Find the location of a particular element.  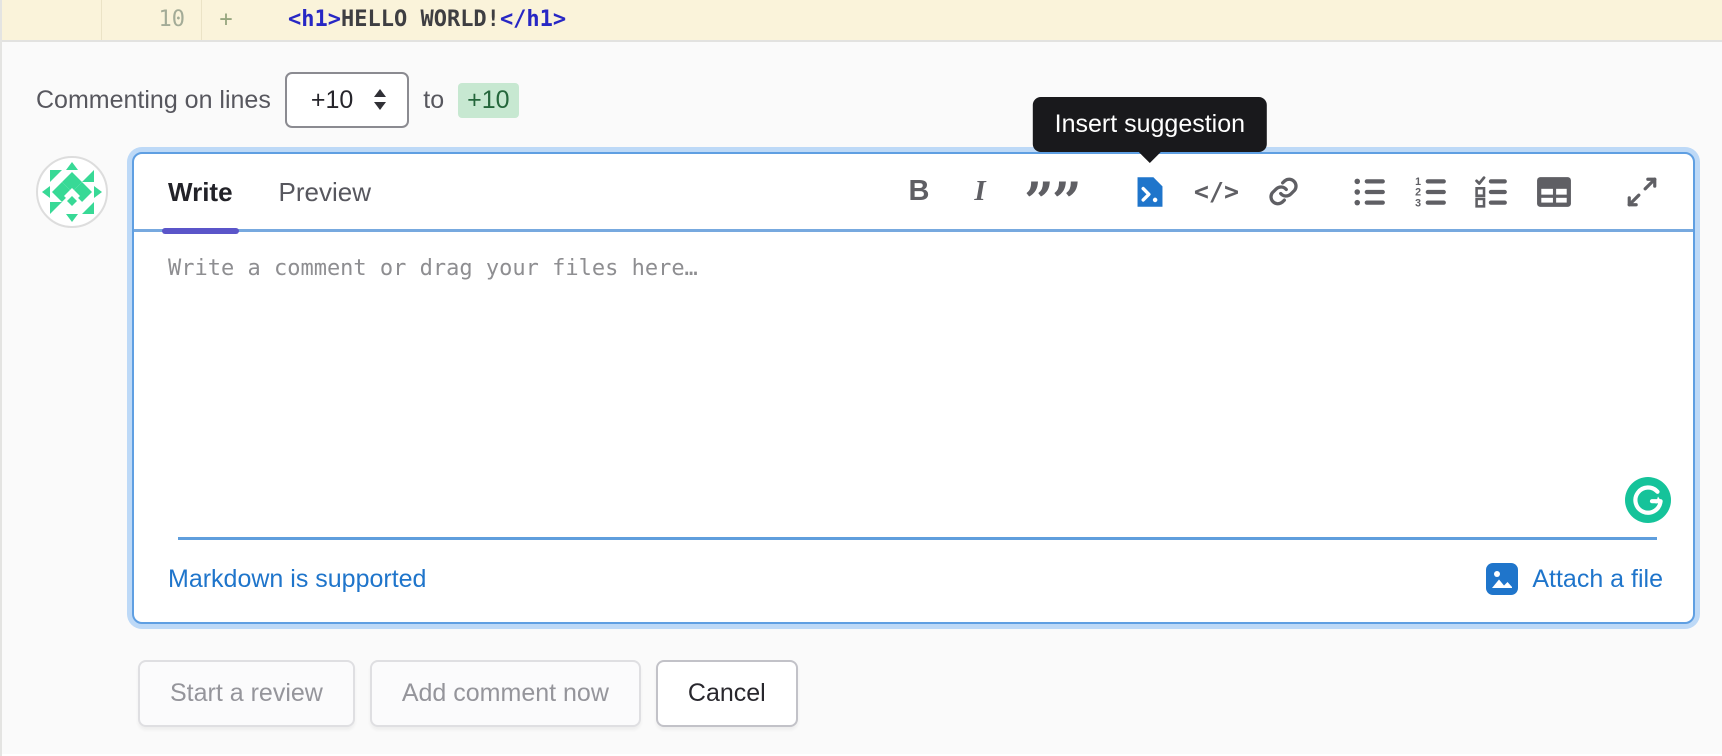

commenting-on-lines-row: Commenting on lines +10 to +10 is located at coordinates (862, 85).